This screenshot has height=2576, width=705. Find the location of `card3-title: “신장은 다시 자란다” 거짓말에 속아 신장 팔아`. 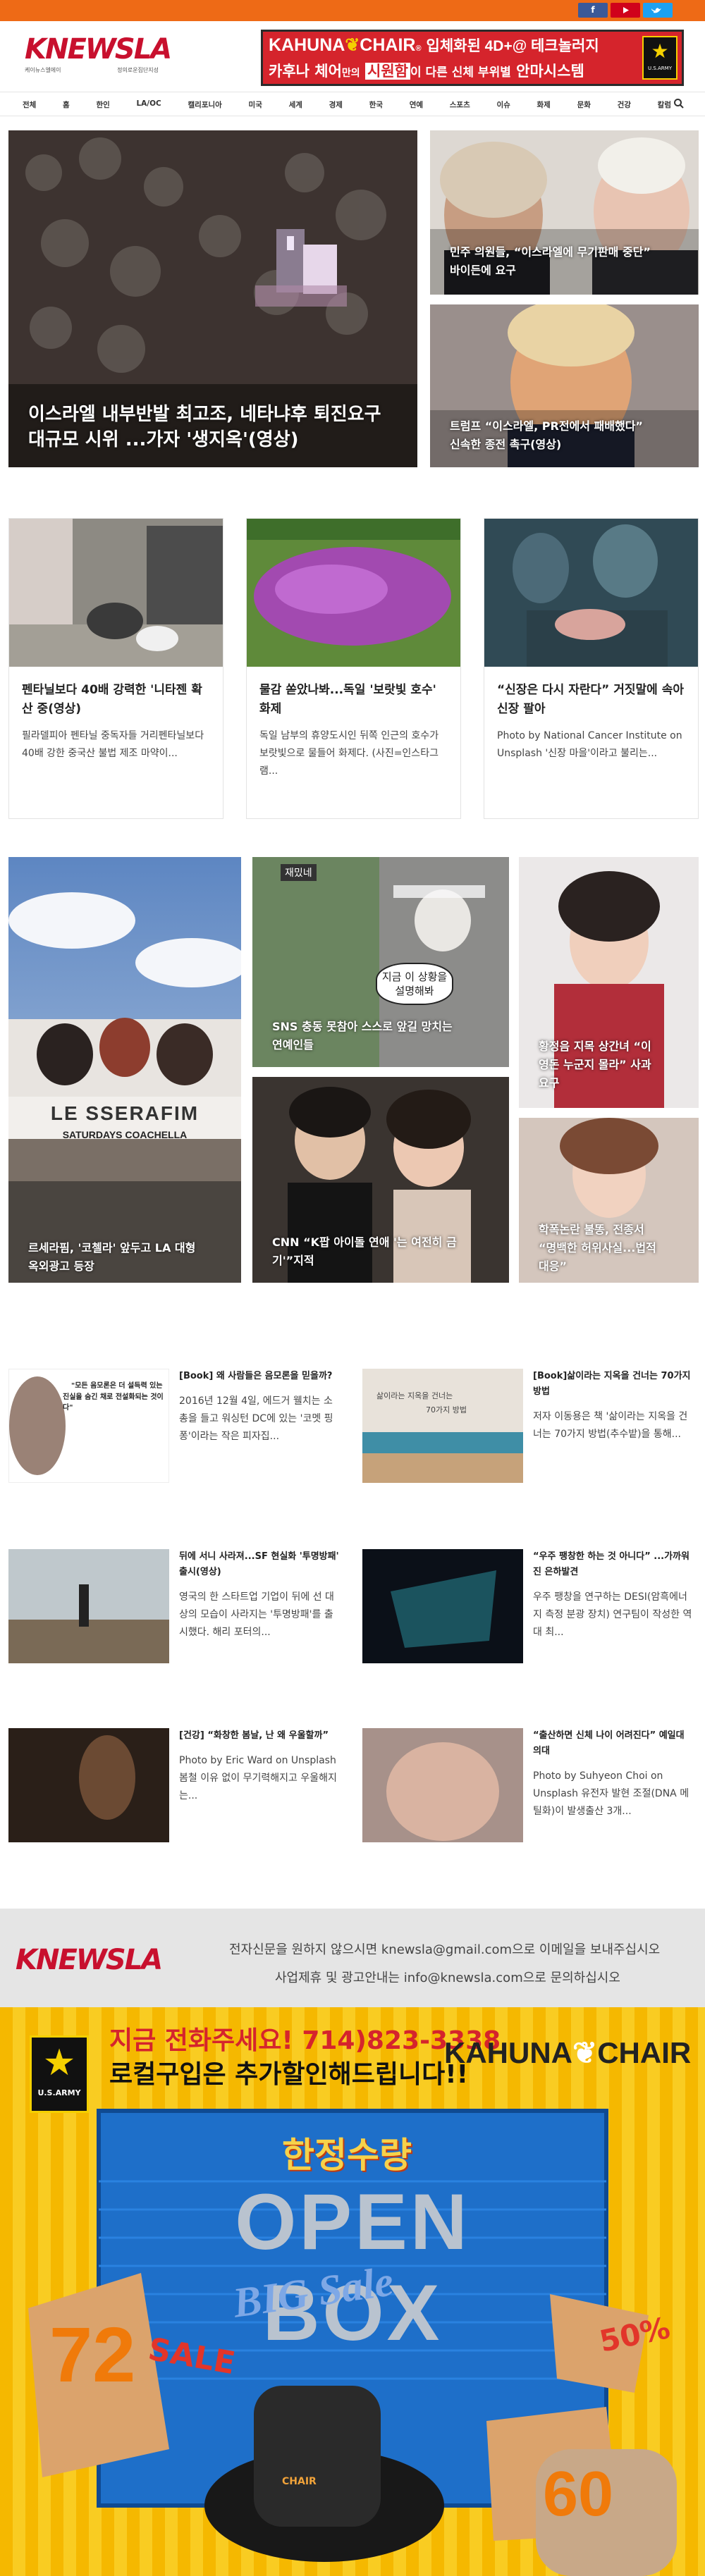

card3-title: “신장은 다시 자란다” 거짓말에 속아 신장 팔아 is located at coordinates (591, 700).